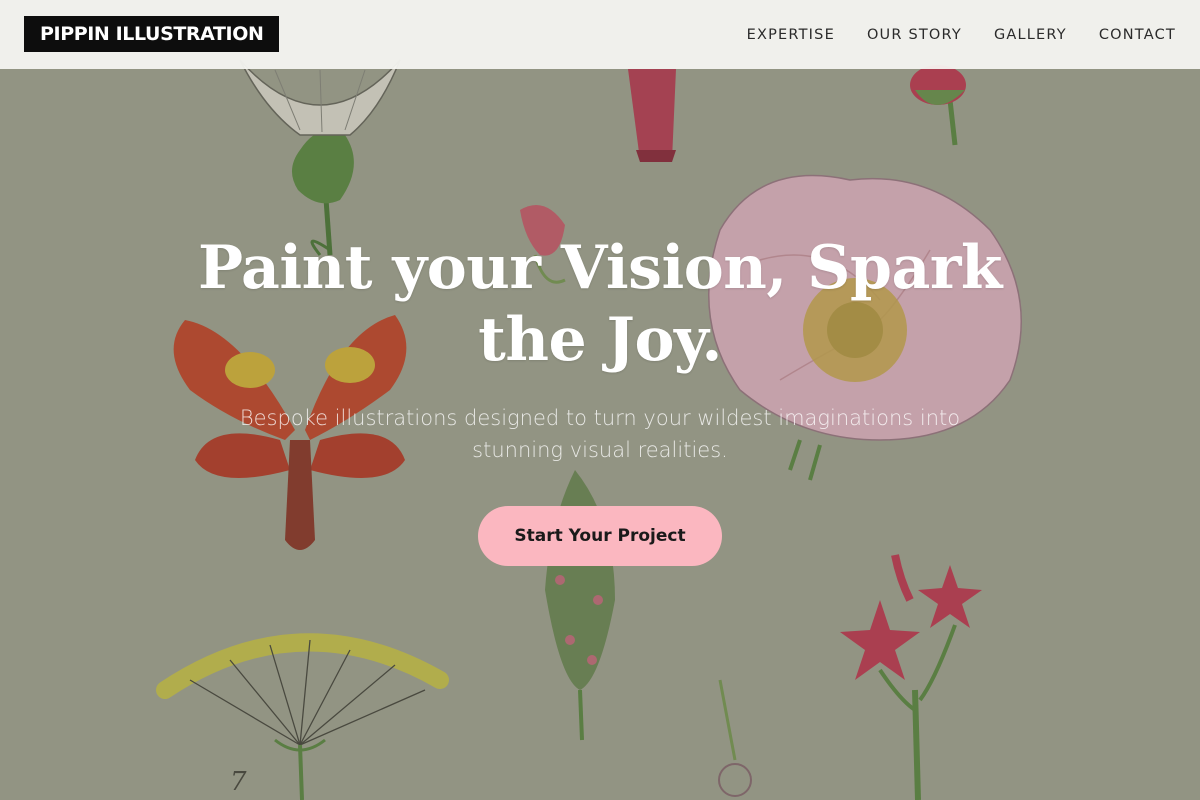  I want to click on nav-link-expertise: EXPERTISE, so click(791, 35).